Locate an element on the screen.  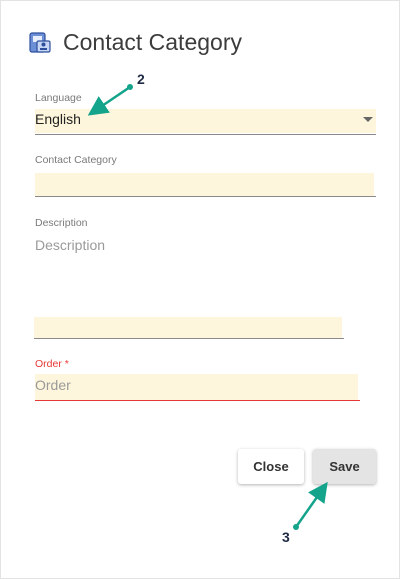
description-placeholder: Description is located at coordinates (70, 245).